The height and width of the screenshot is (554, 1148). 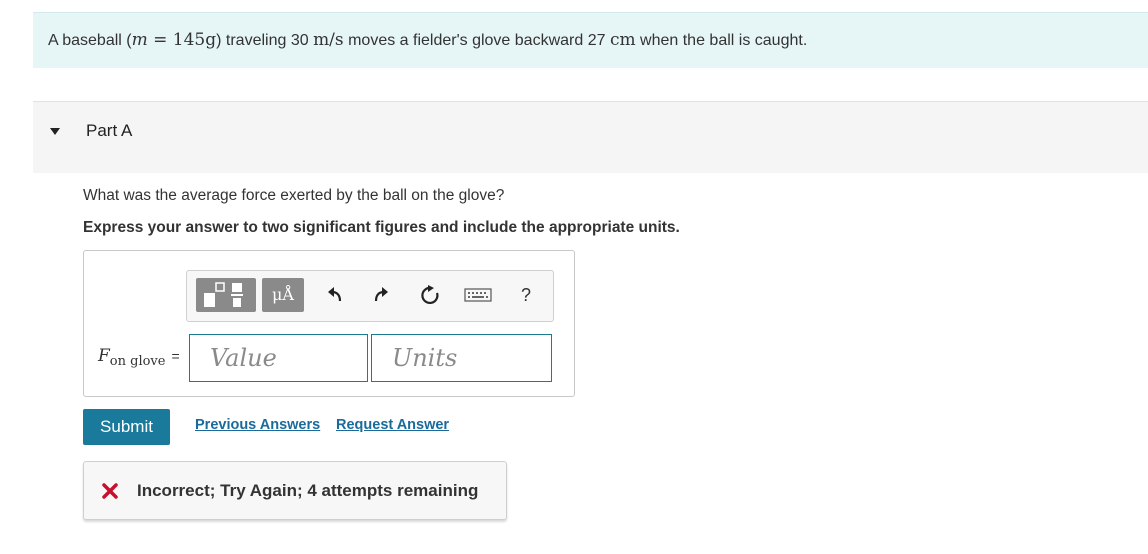 What do you see at coordinates (265, 40) in the screenshot?
I see `problem-text-part: ) traveling 30` at bounding box center [265, 40].